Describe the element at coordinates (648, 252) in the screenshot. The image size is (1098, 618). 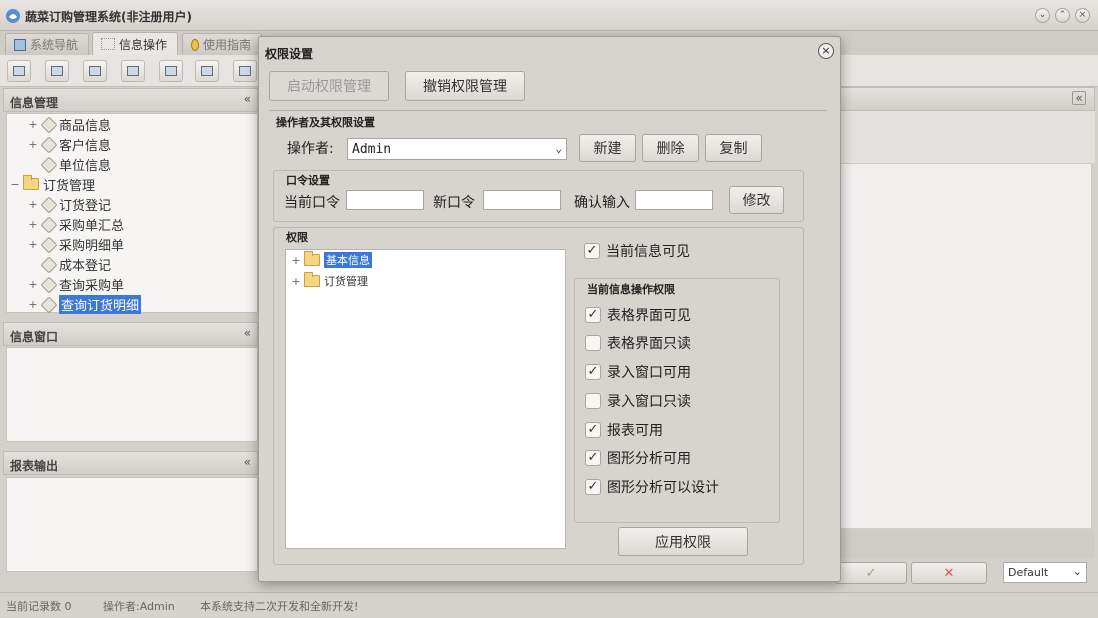
I see `checkbox-label: 当前信息可见` at that location.